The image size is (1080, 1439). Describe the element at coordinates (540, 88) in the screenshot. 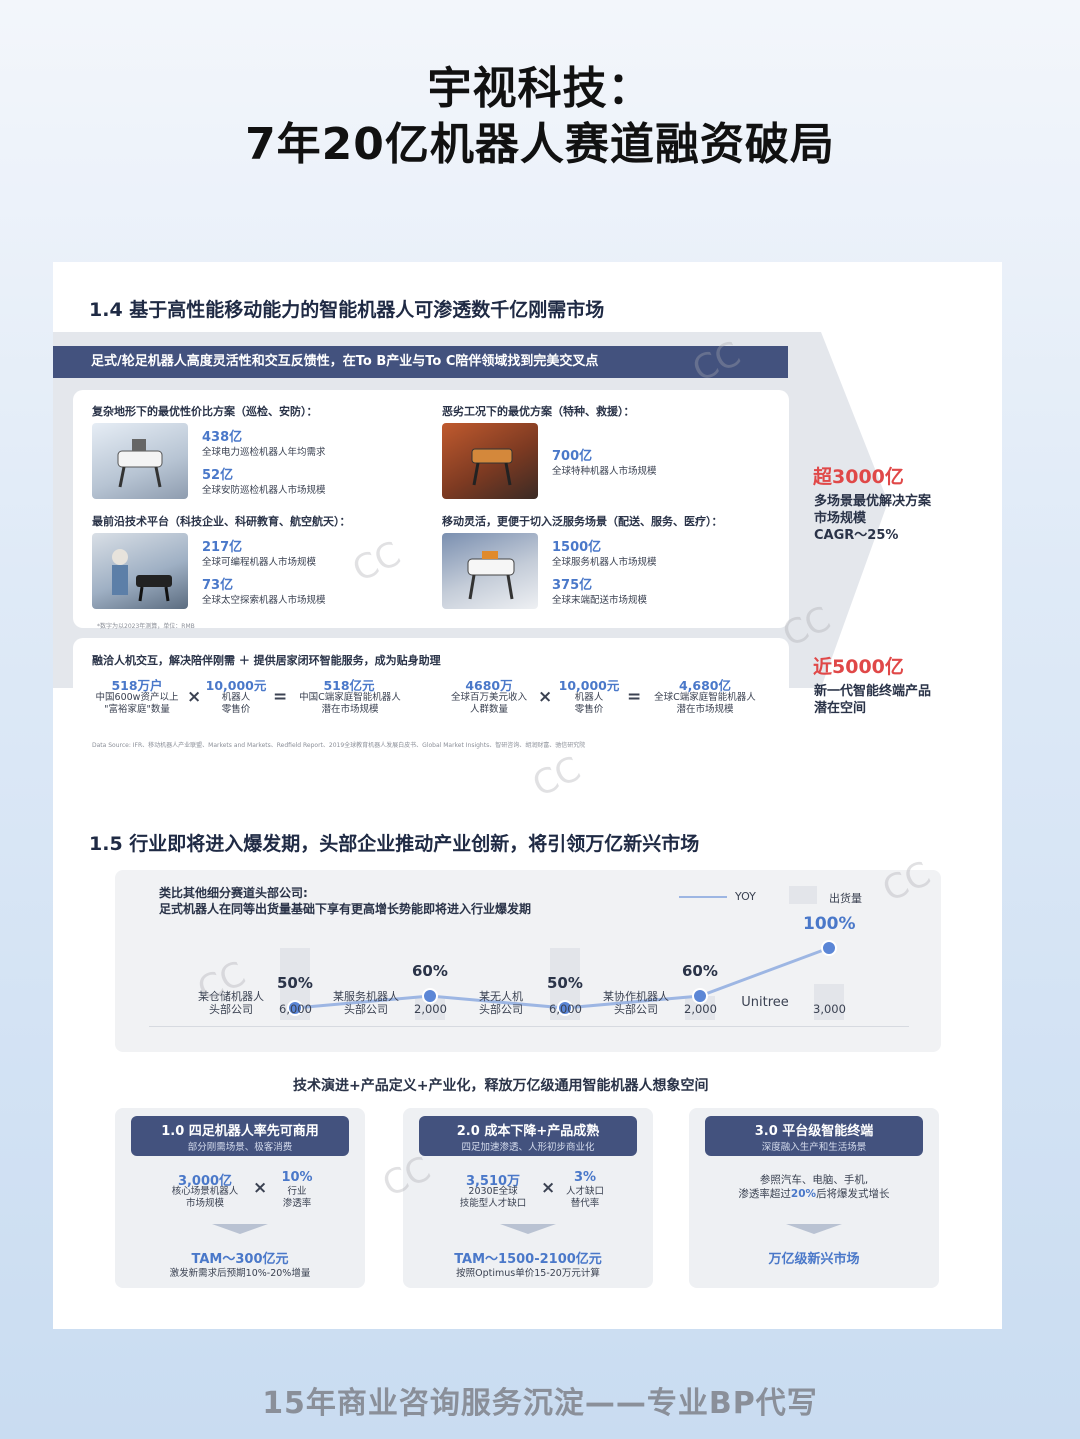

I see `page-title-line1: 宇视科技：` at that location.